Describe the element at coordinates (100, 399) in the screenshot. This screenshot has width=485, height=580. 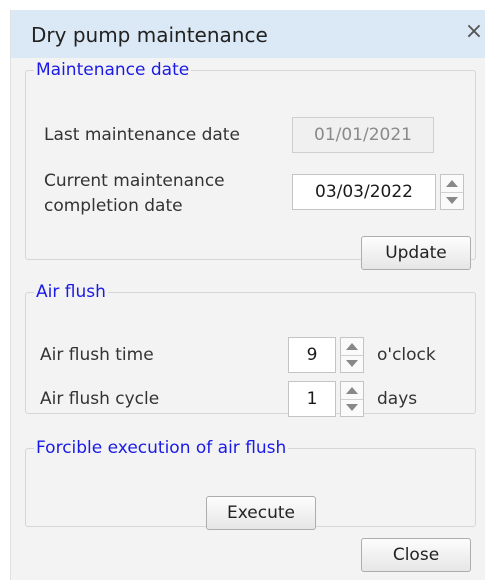
I see `air-flush-cycle-label: Air flush cycle` at that location.